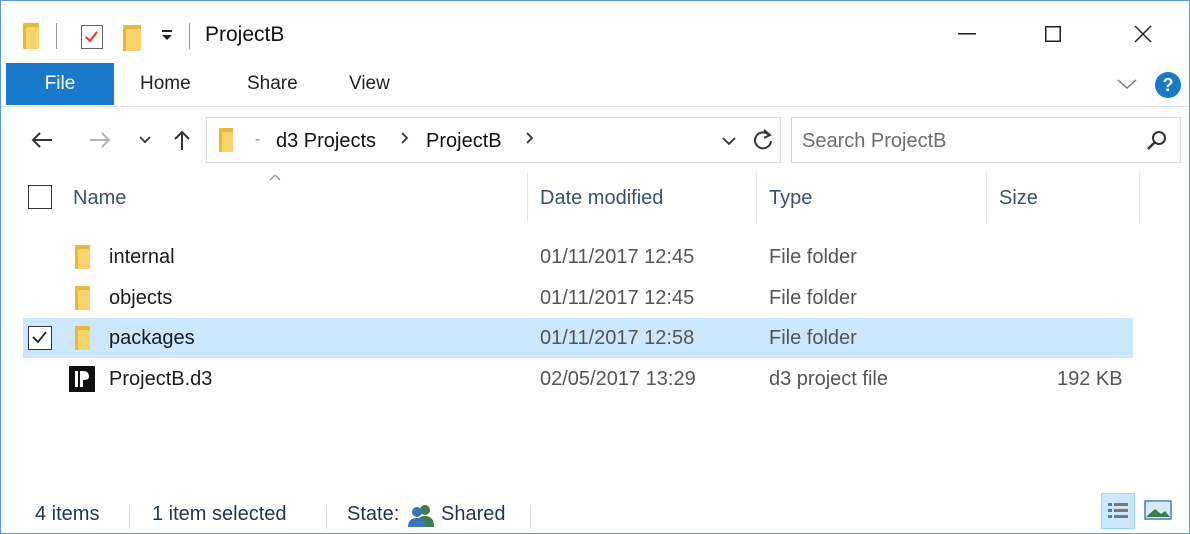 The width and height of the screenshot is (1190, 534). What do you see at coordinates (595, 85) in the screenshot?
I see `ribbon-tabs: File Home Share View ?` at bounding box center [595, 85].